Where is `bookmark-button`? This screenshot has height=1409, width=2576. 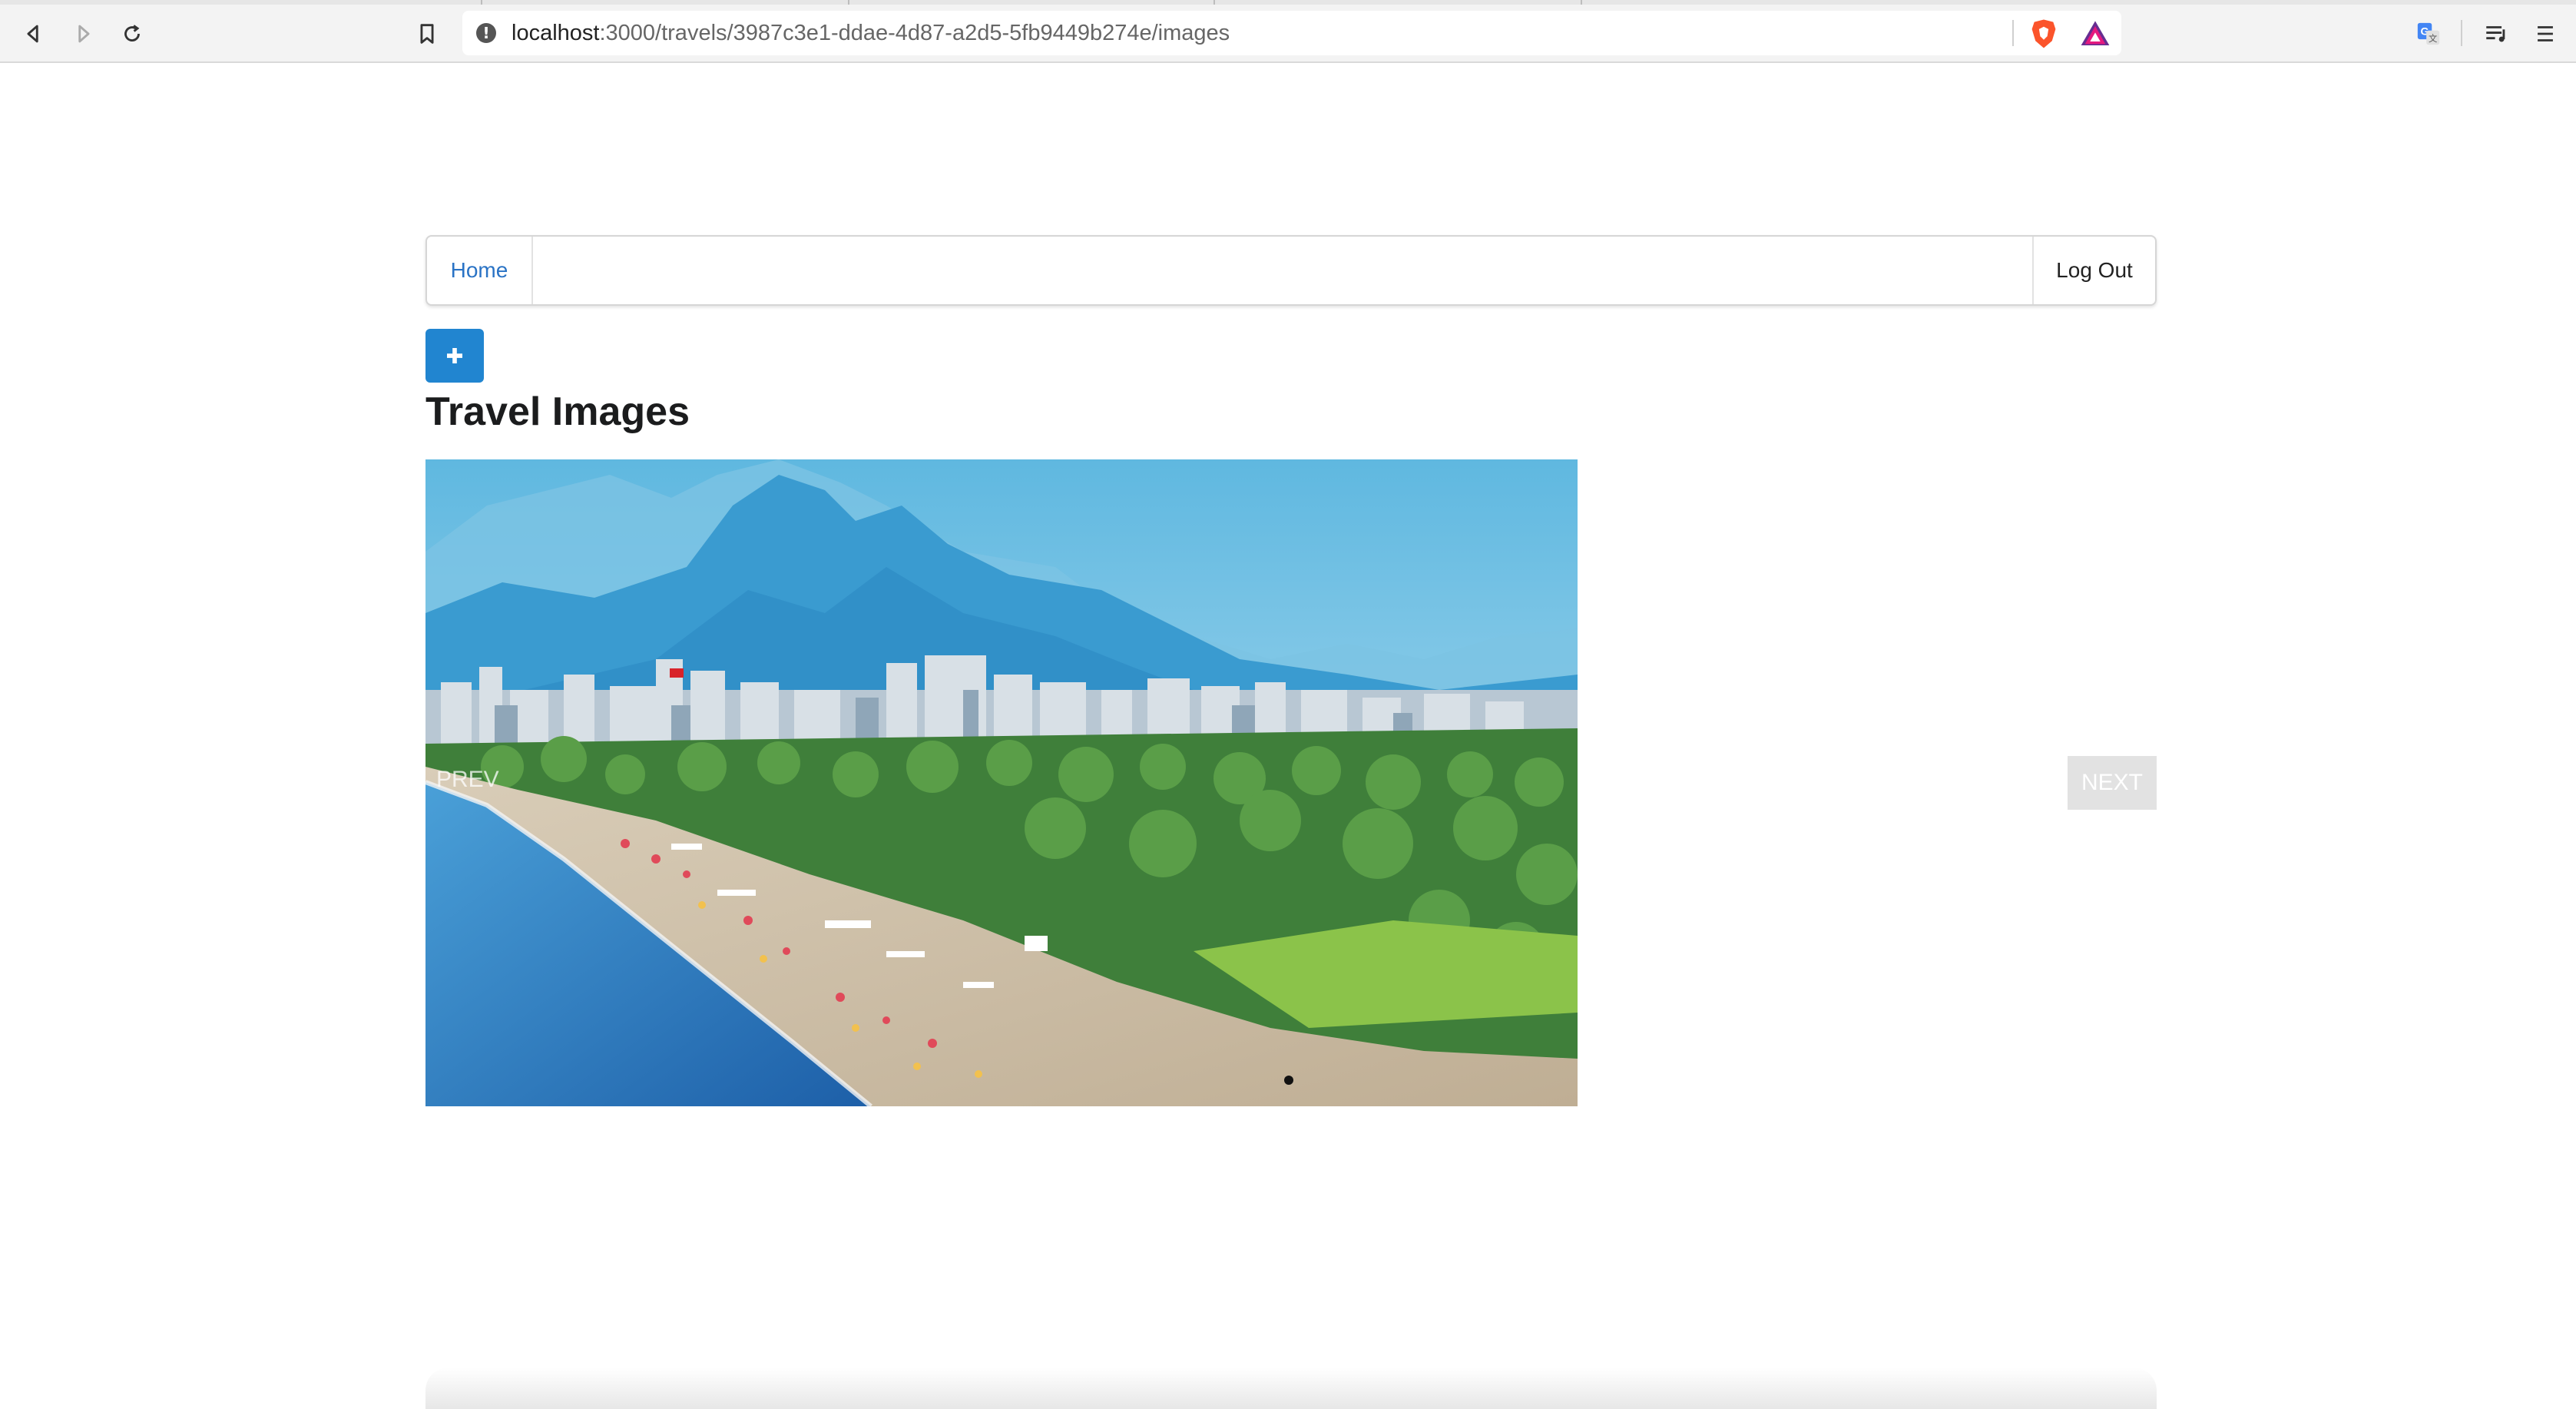
bookmark-button is located at coordinates (427, 34).